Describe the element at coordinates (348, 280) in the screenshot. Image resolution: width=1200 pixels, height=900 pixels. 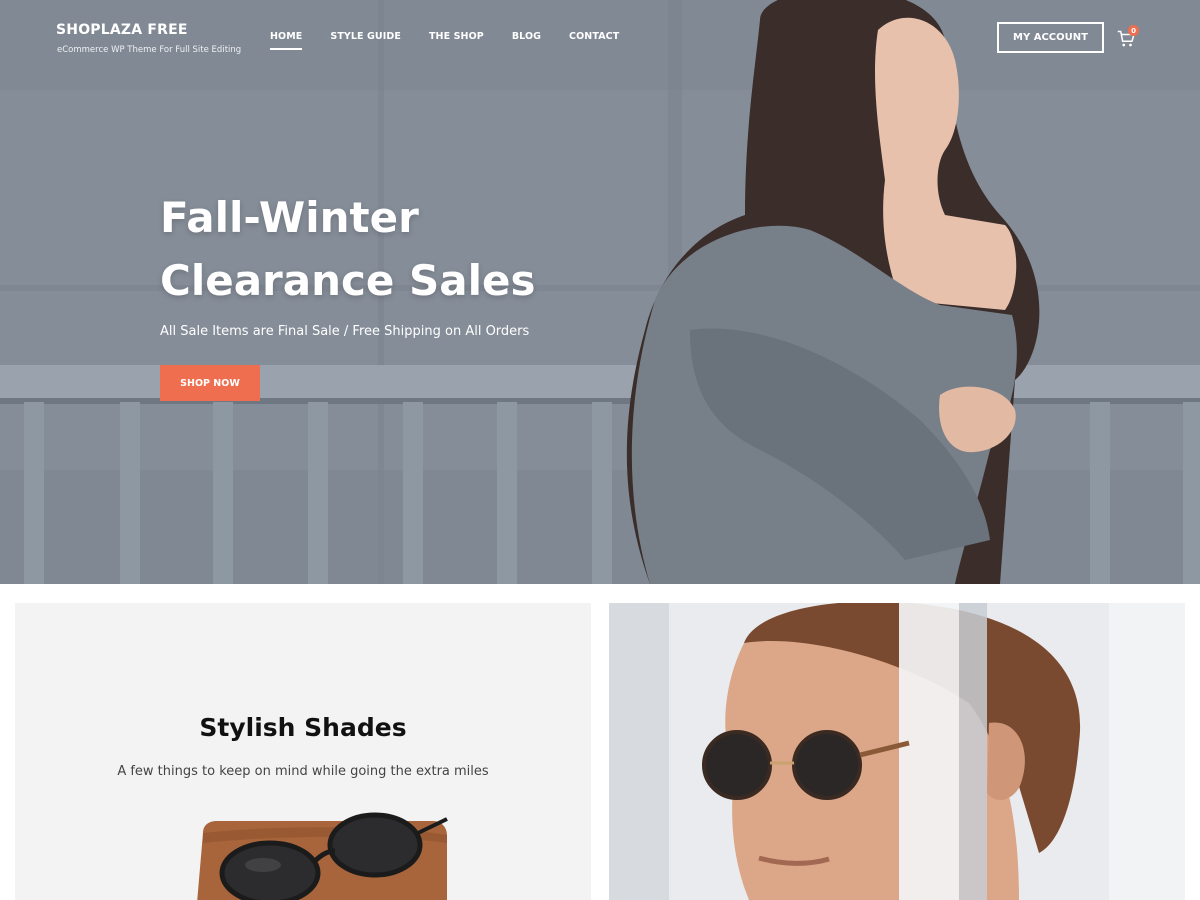
I see `hero-title-line-2: Clearance Sales` at that location.